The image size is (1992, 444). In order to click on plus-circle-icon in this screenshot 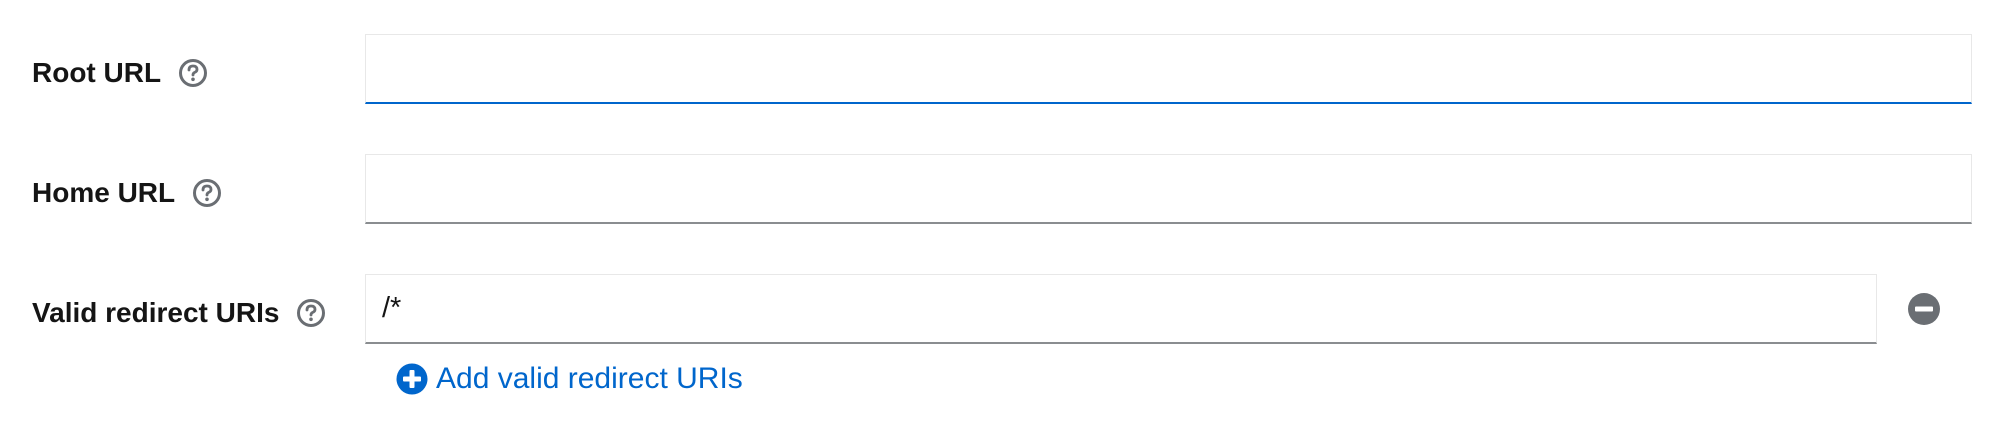, I will do `click(412, 379)`.